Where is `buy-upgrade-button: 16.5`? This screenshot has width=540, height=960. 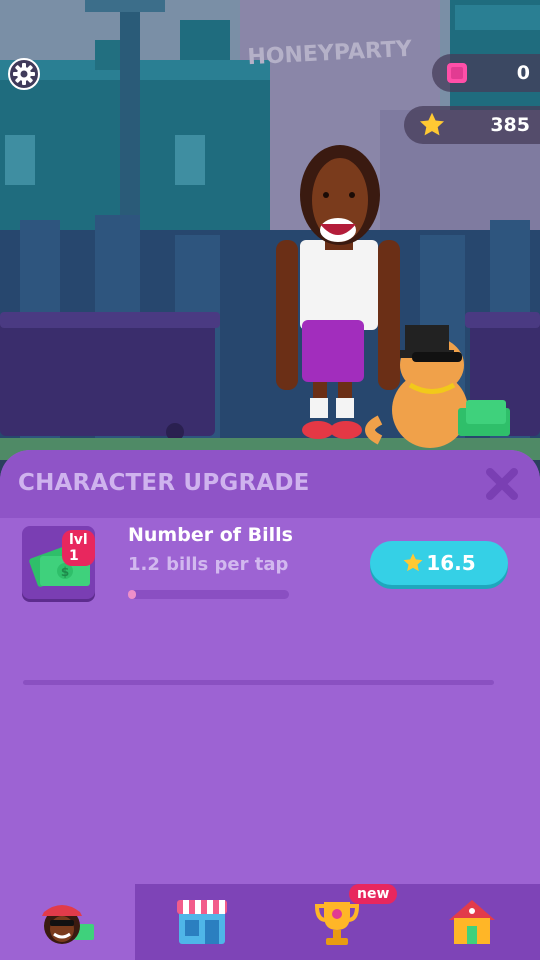 buy-upgrade-button: 16.5 is located at coordinates (439, 563).